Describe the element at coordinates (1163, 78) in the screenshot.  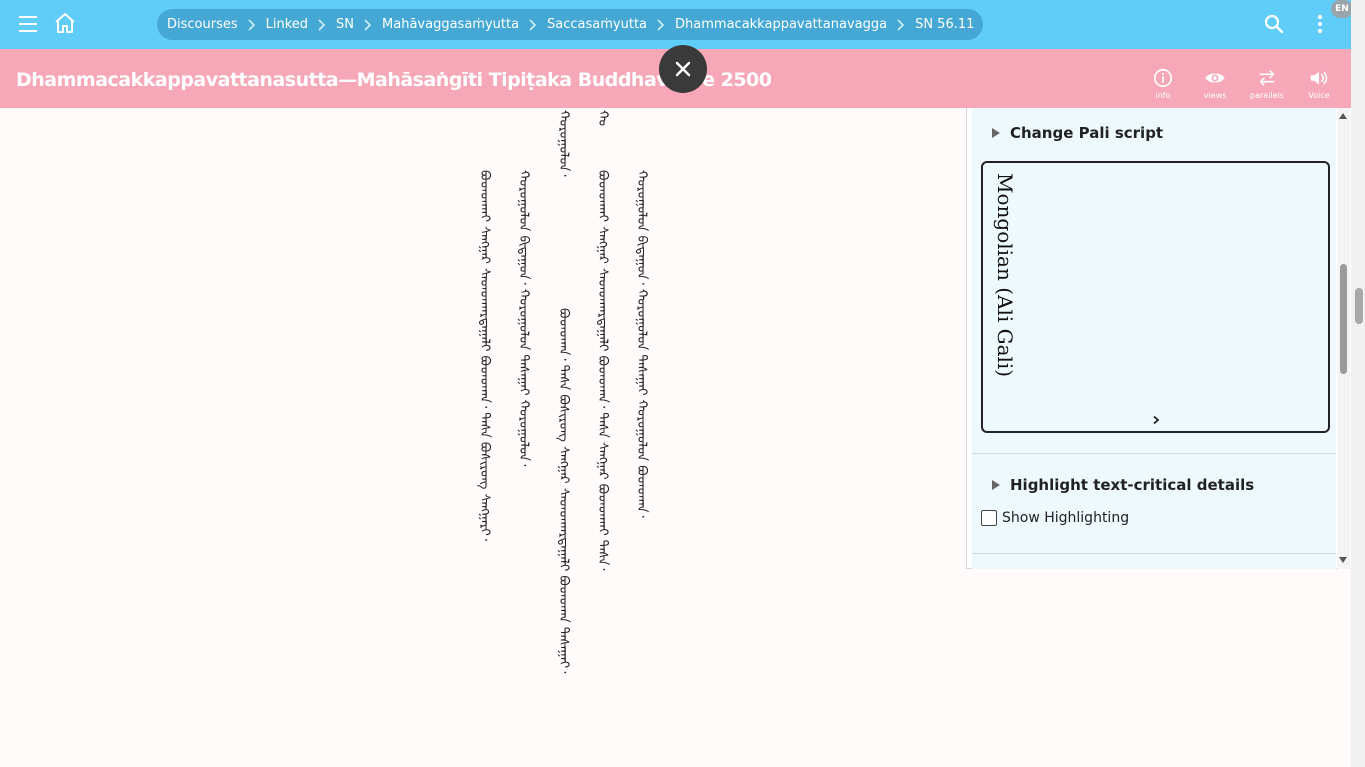
I see `info-icon` at that location.